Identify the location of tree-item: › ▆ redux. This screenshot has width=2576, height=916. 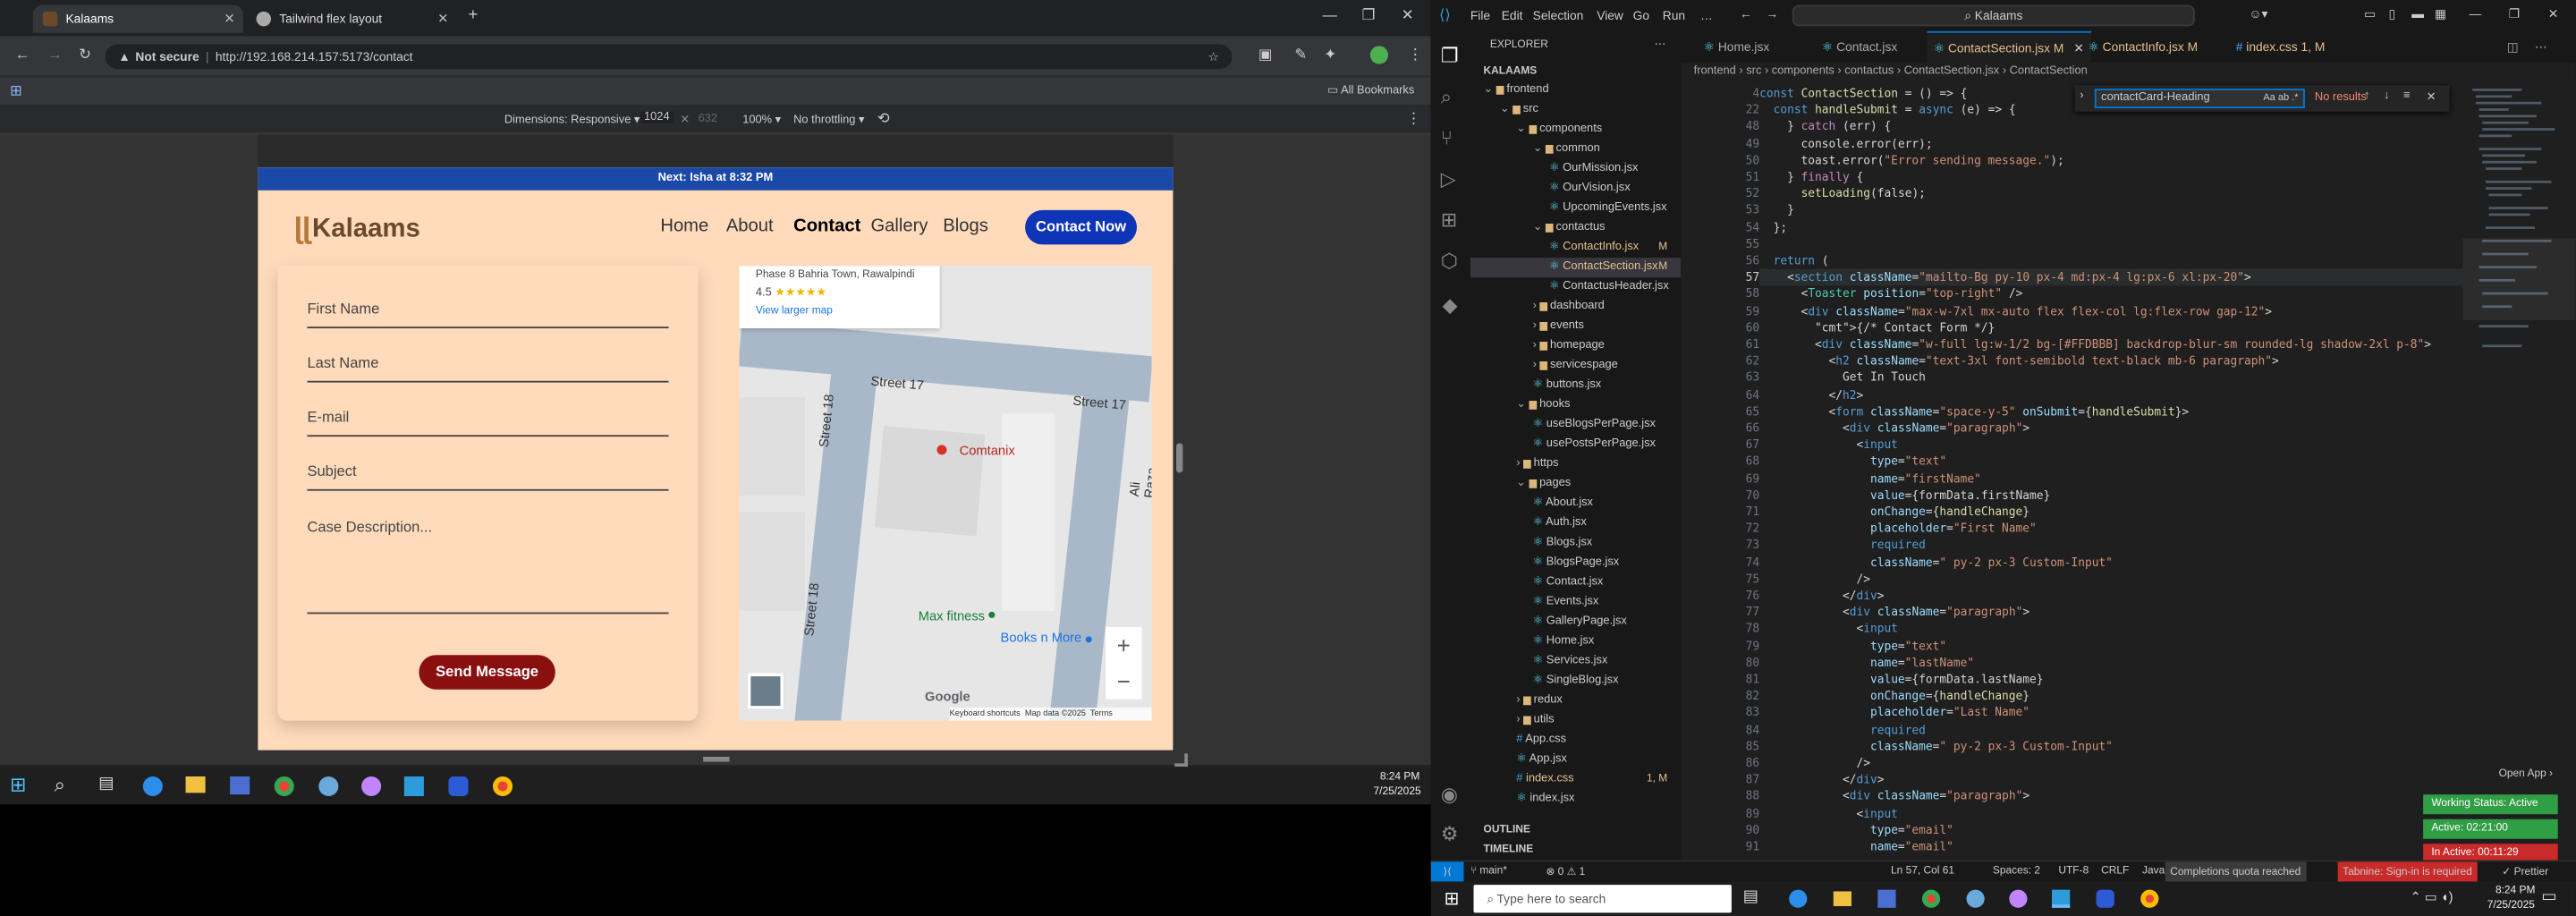
(1575, 701).